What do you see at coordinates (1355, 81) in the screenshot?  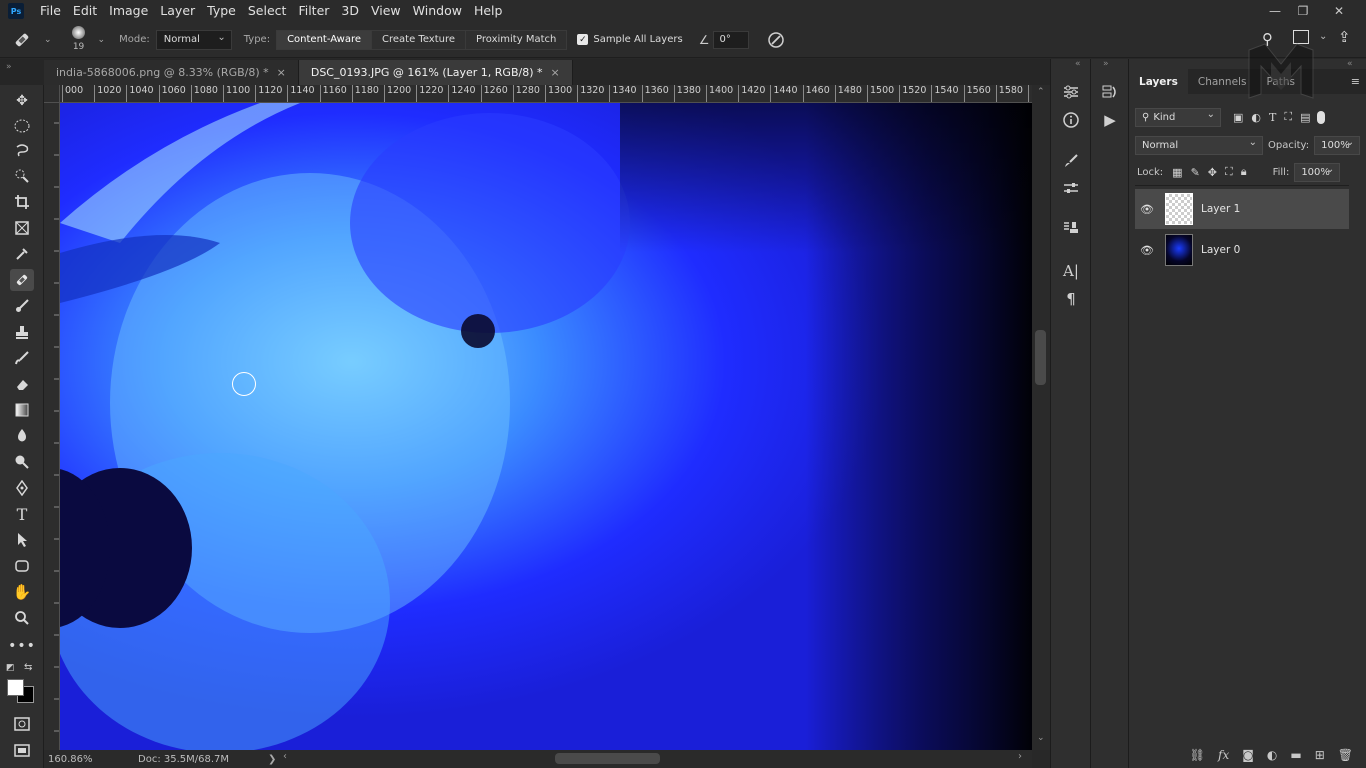 I see `panel-menu-icon: ≡` at bounding box center [1355, 81].